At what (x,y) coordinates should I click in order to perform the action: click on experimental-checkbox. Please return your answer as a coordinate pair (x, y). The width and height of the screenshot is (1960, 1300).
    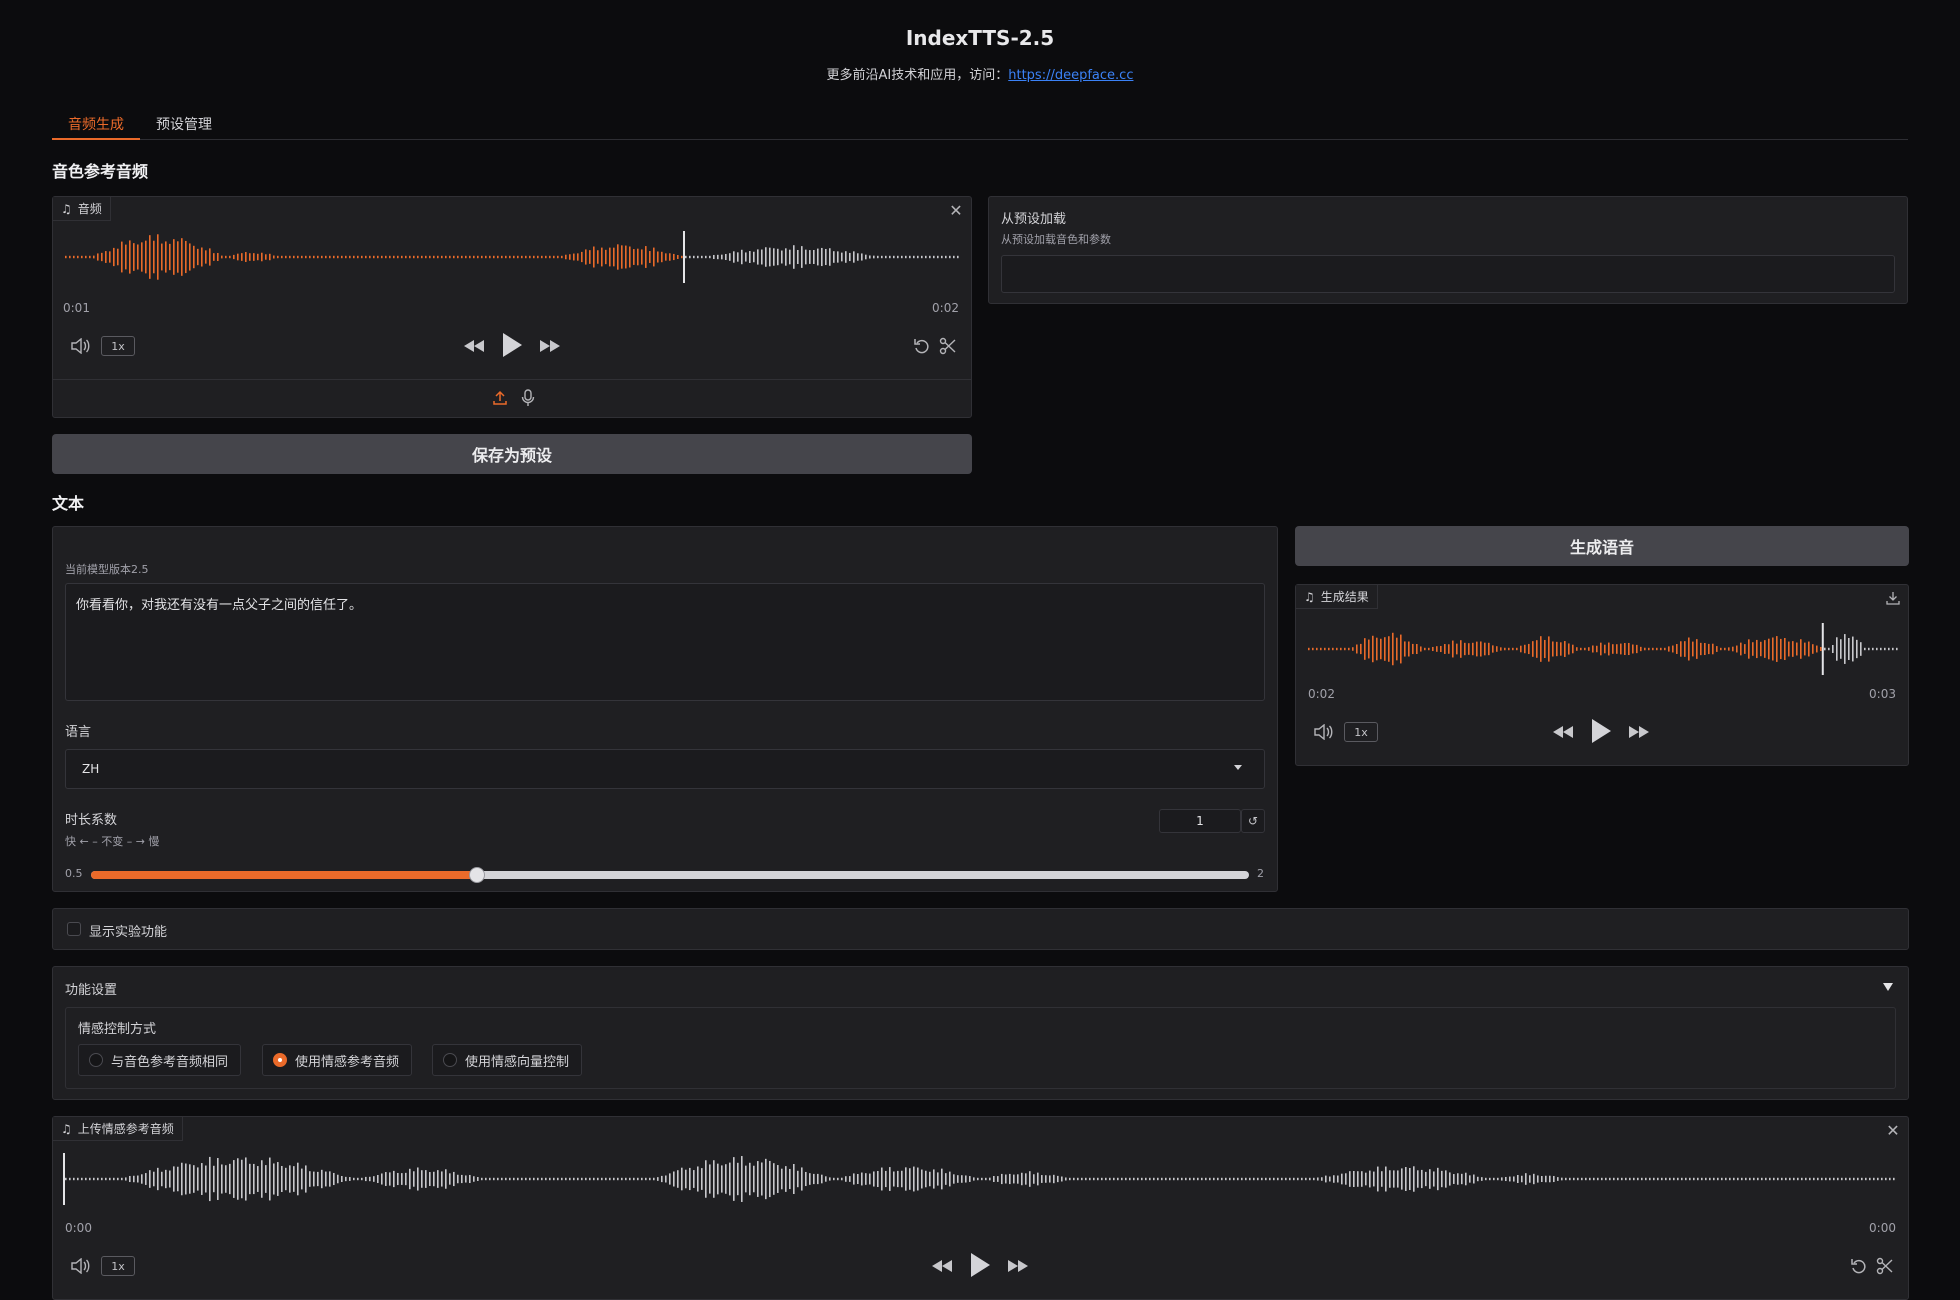
    Looking at the image, I should click on (74, 929).